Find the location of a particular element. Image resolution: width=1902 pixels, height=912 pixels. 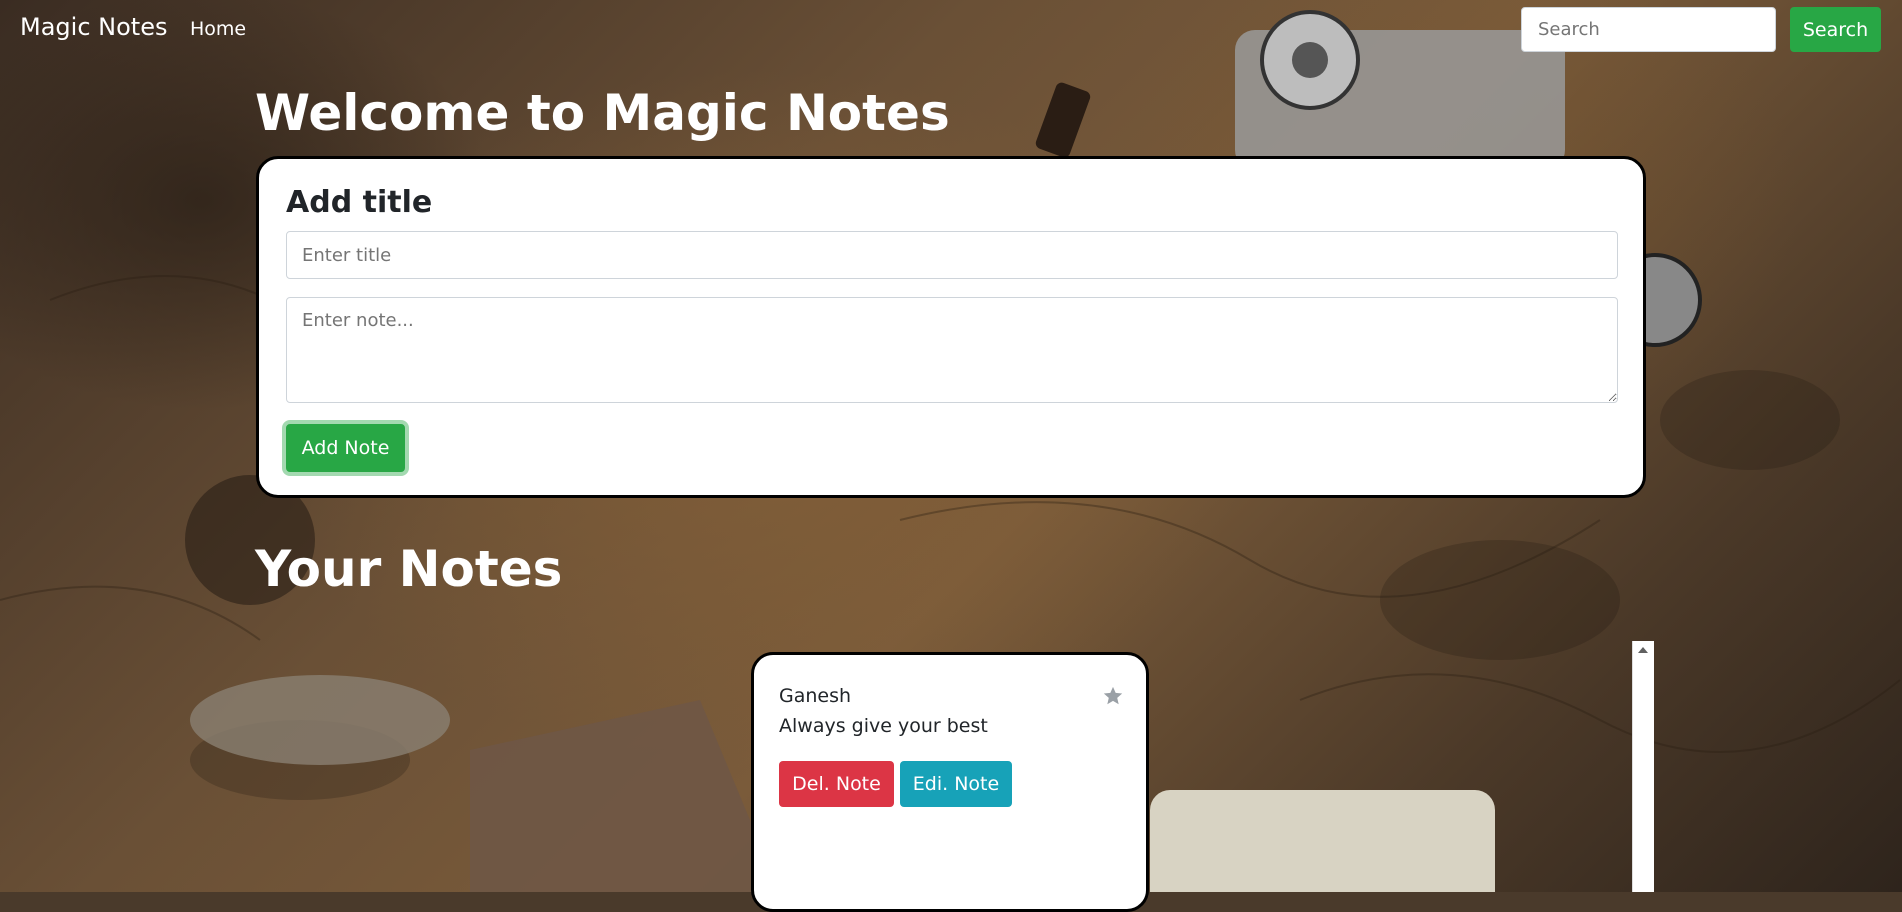

note-title: Ganesh is located at coordinates (815, 696).